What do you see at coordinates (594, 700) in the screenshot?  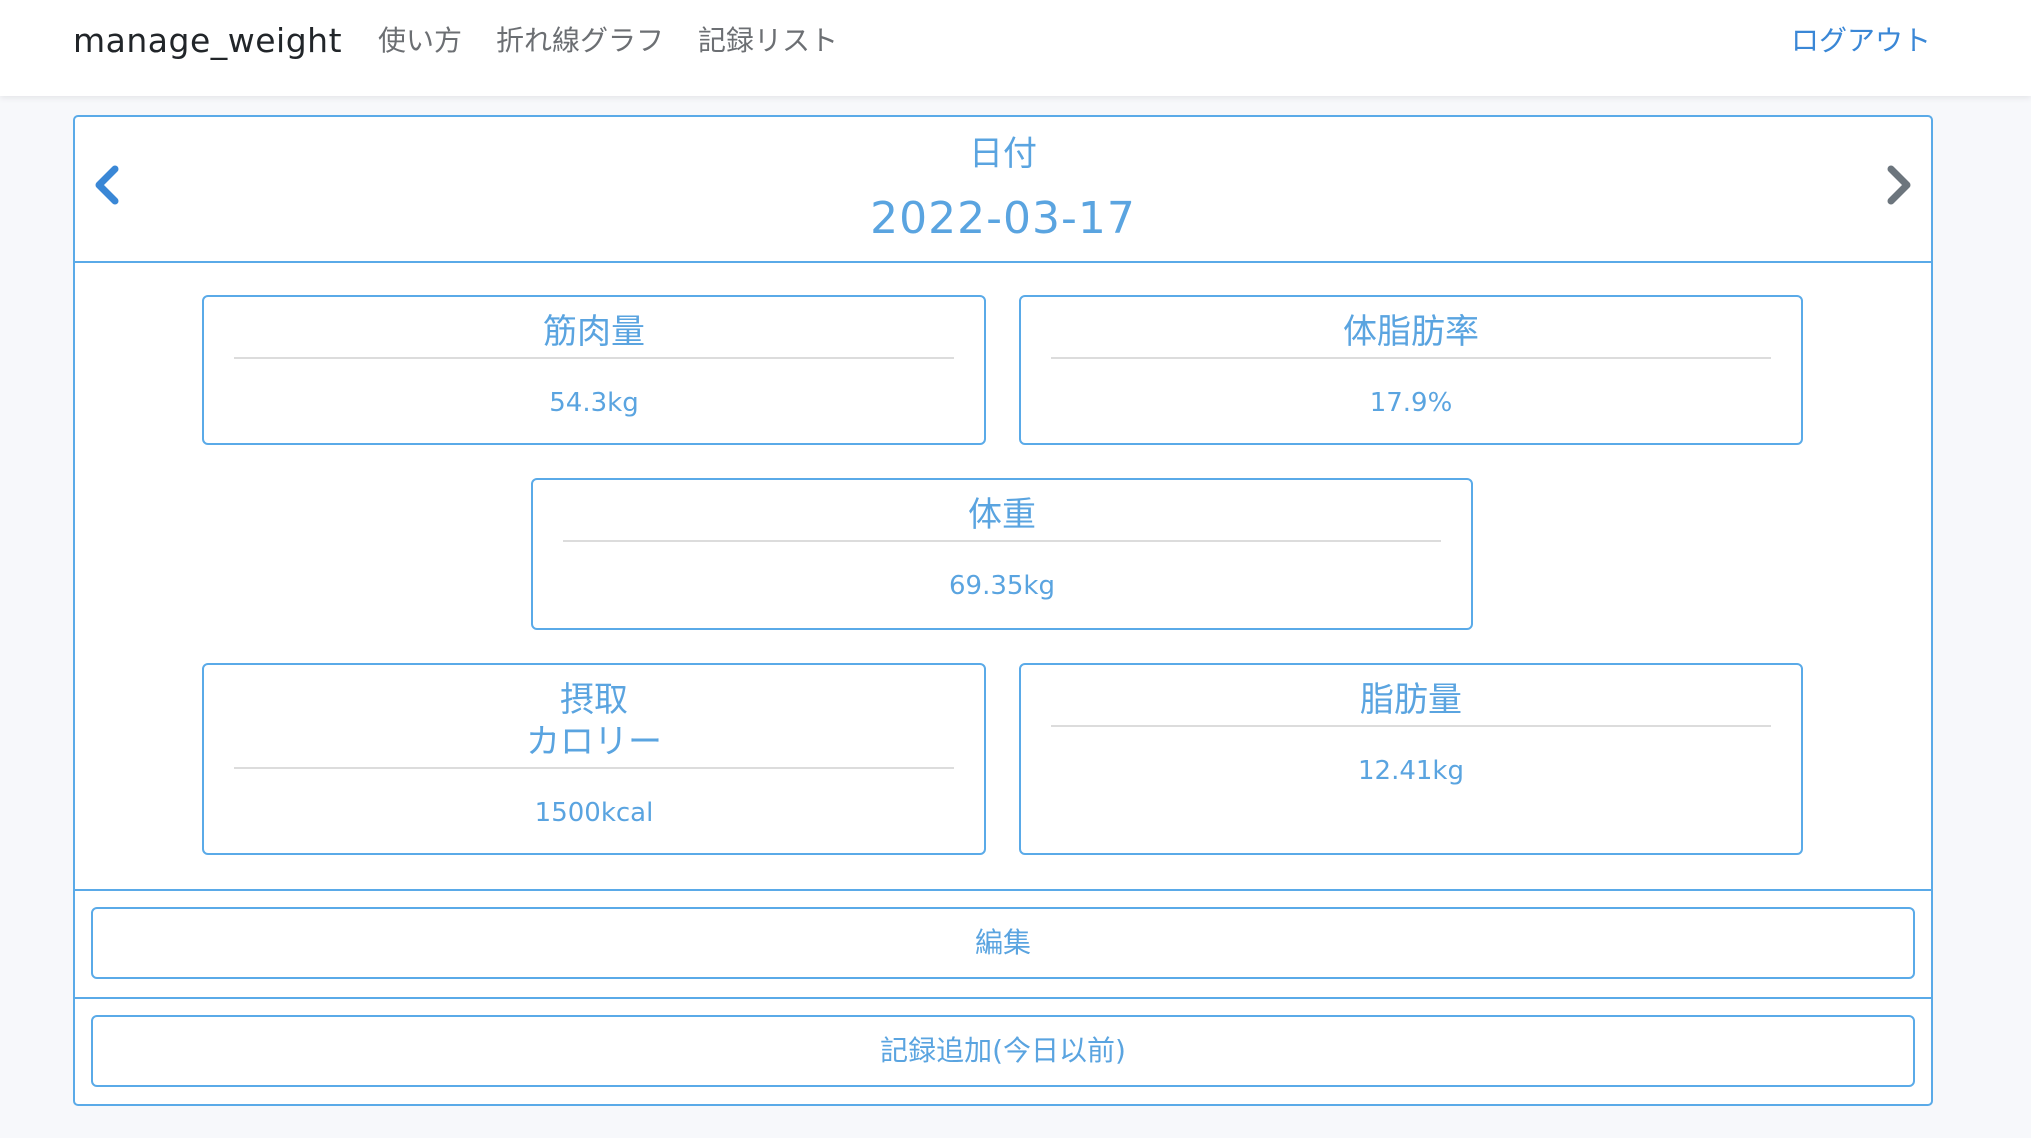 I see `stat-title-line1: 摂取` at bounding box center [594, 700].